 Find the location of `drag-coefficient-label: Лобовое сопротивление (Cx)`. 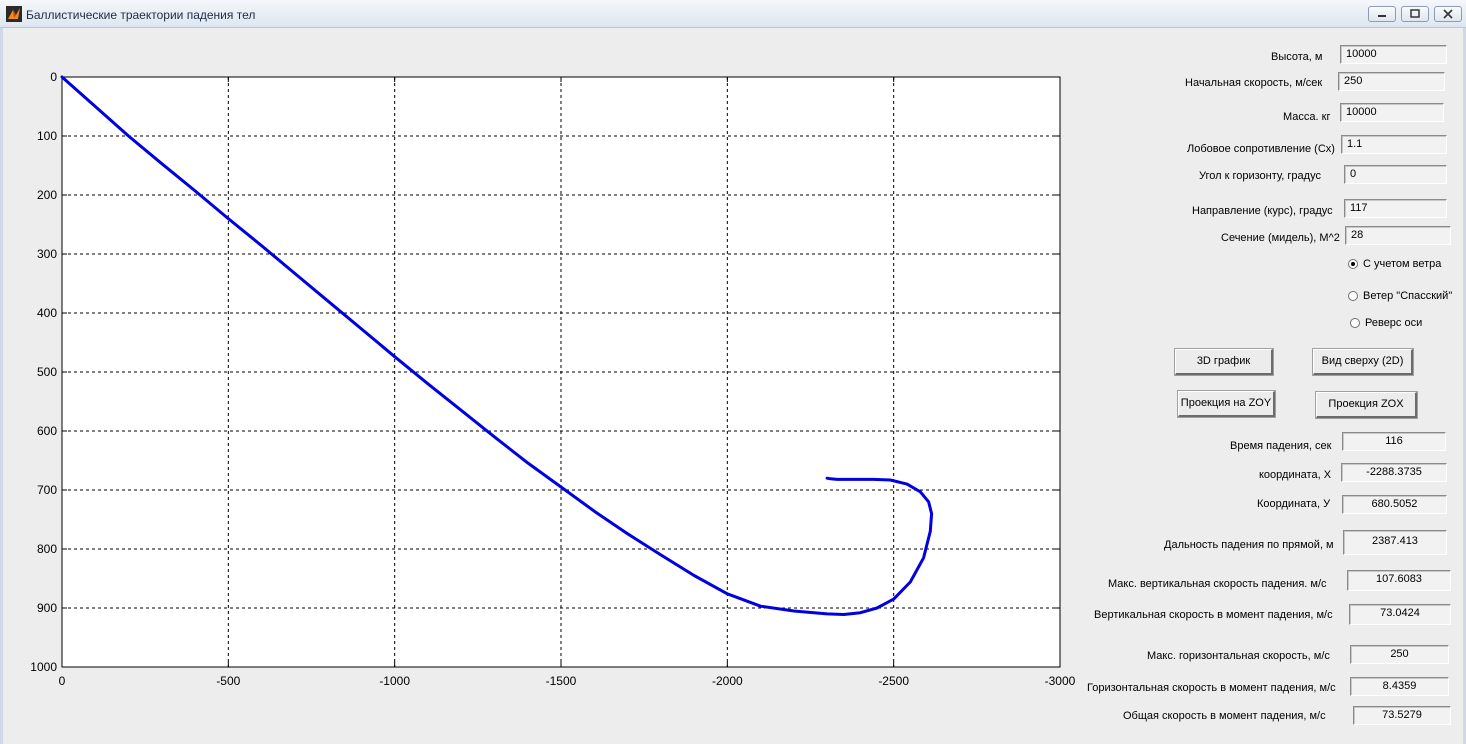

drag-coefficient-label: Лобовое сопротивление (Cx) is located at coordinates (1261, 149).